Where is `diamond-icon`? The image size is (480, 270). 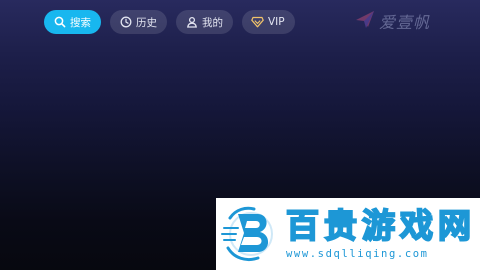 diamond-icon is located at coordinates (257, 22).